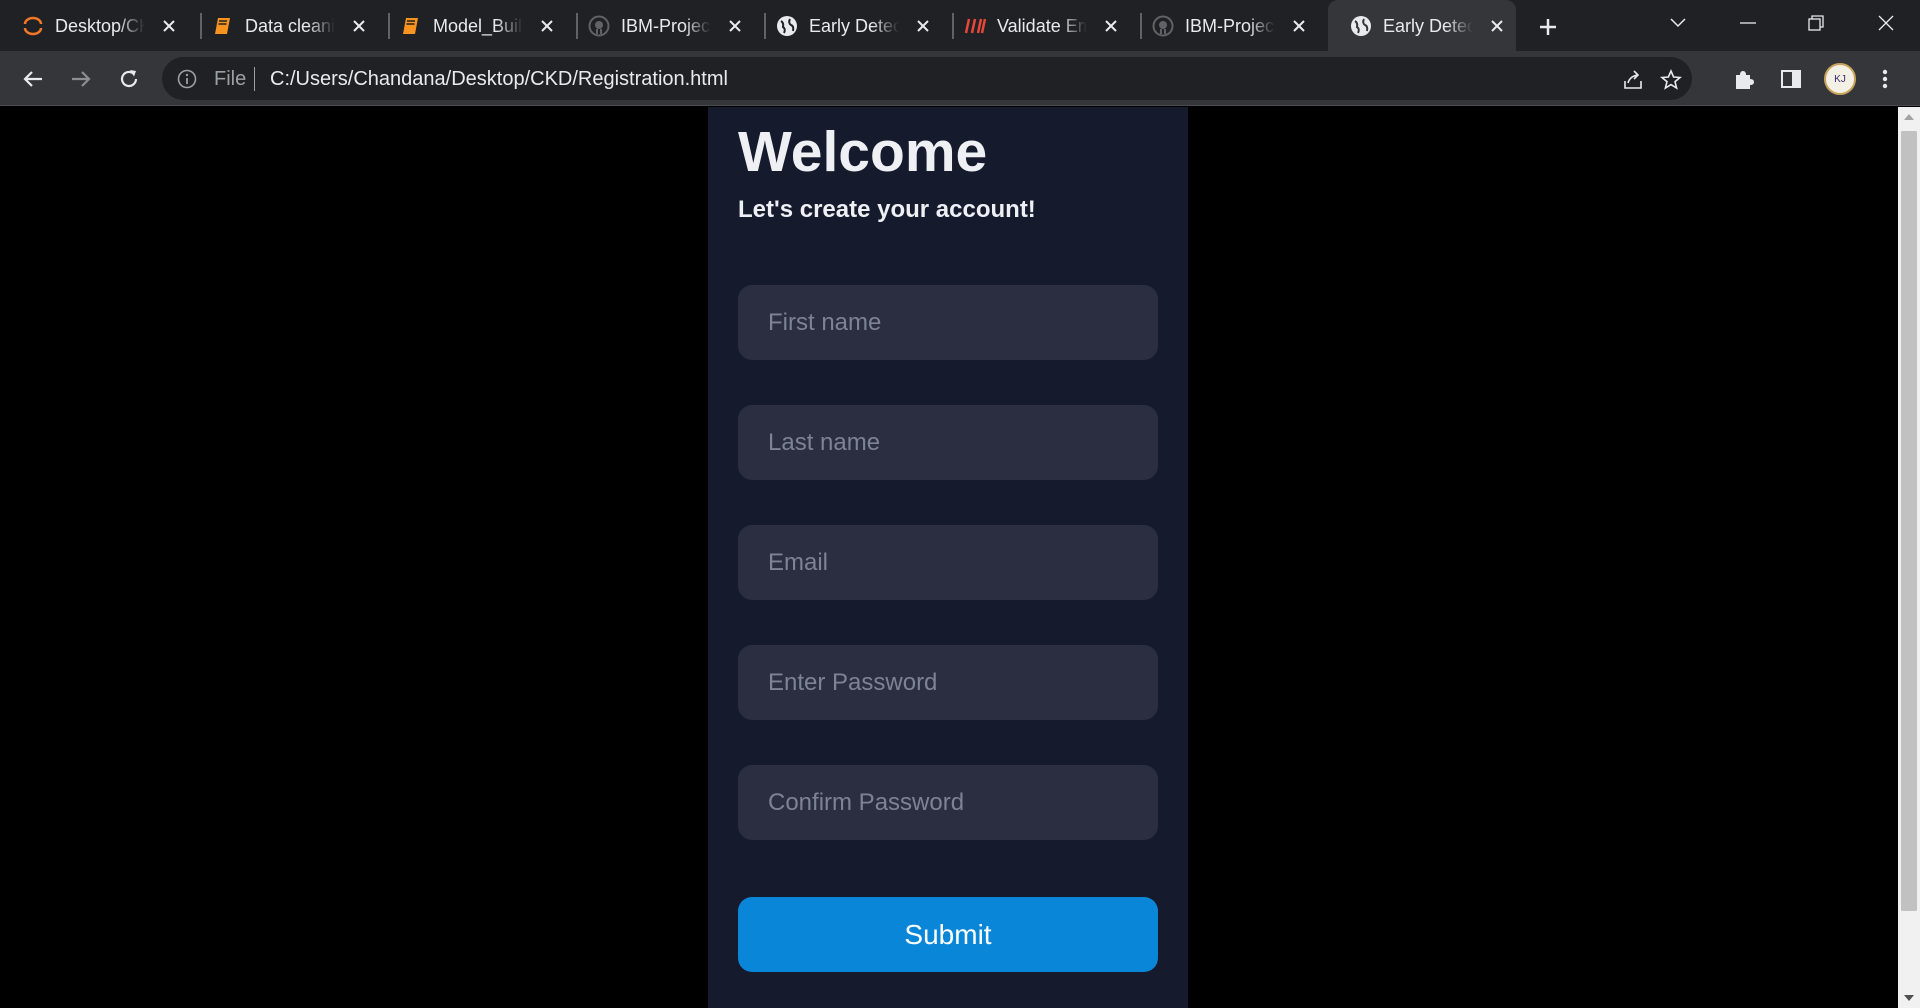 This screenshot has height=1008, width=1920. I want to click on extensions-button, so click(1743, 79).